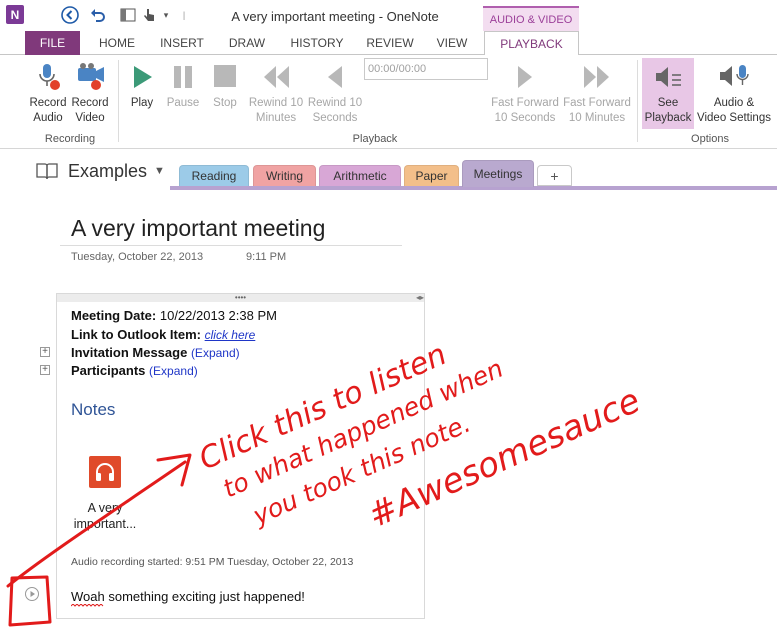 This screenshot has height=639, width=777. Describe the element at coordinates (173, 371) in the screenshot. I see `participants-expand-link: (Expand)` at that location.